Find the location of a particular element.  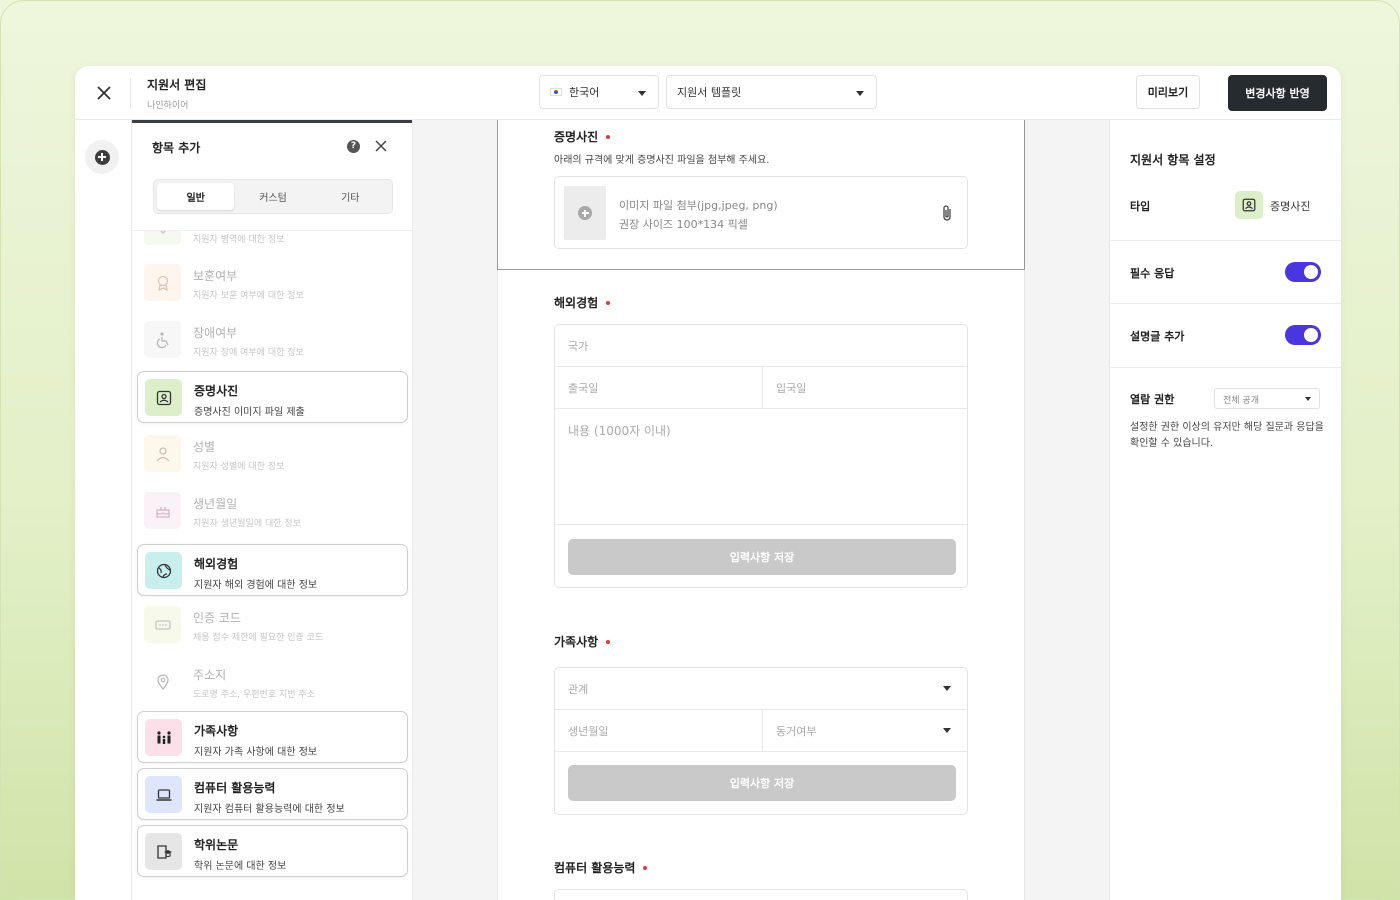

tab-general: 일반 is located at coordinates (196, 196).